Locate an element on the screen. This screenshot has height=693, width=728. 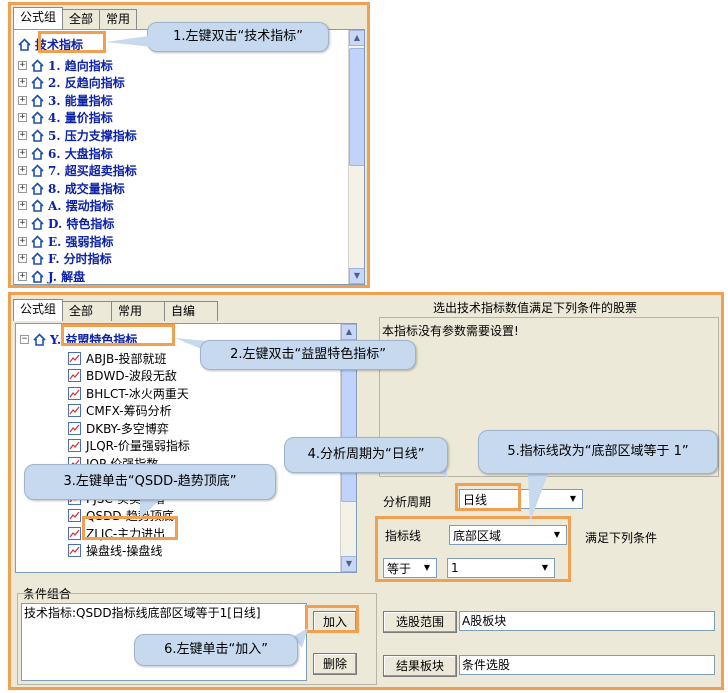
tree-indicator-item: JLQR-价量强弱指标 is located at coordinates (129, 446).